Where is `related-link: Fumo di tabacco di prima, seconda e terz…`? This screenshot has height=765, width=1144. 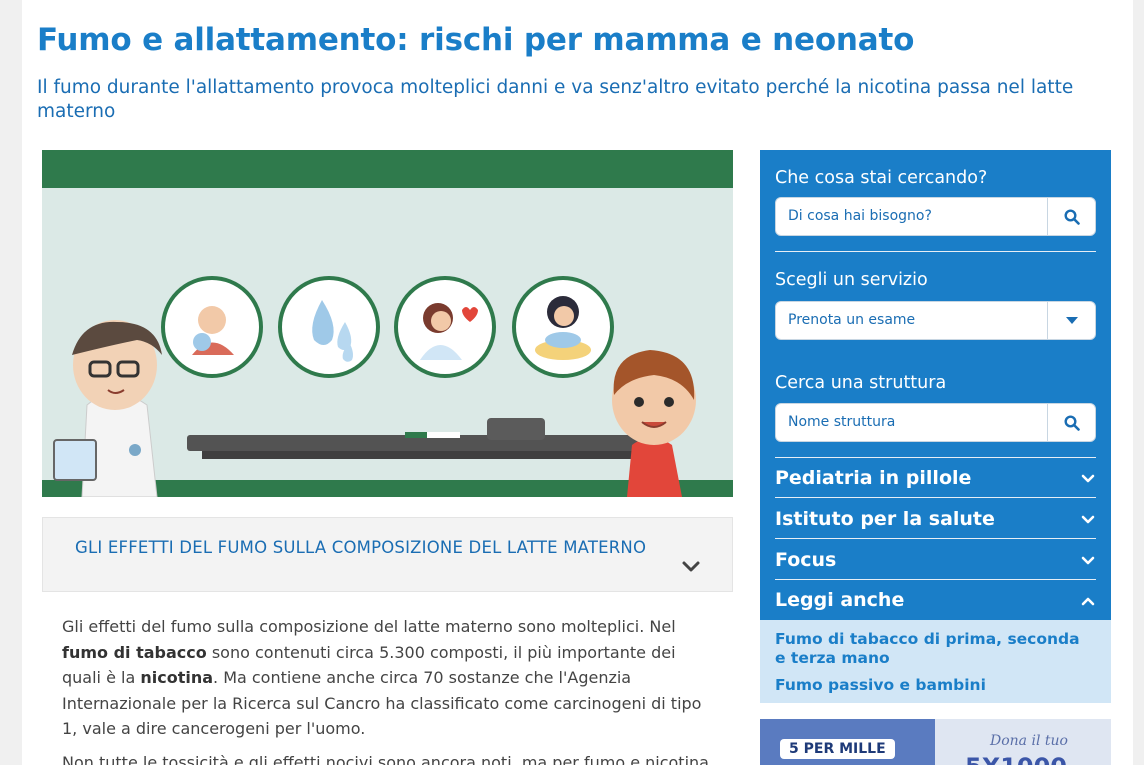 related-link: Fumo di tabacco di prima, seconda e terz… is located at coordinates (935, 649).